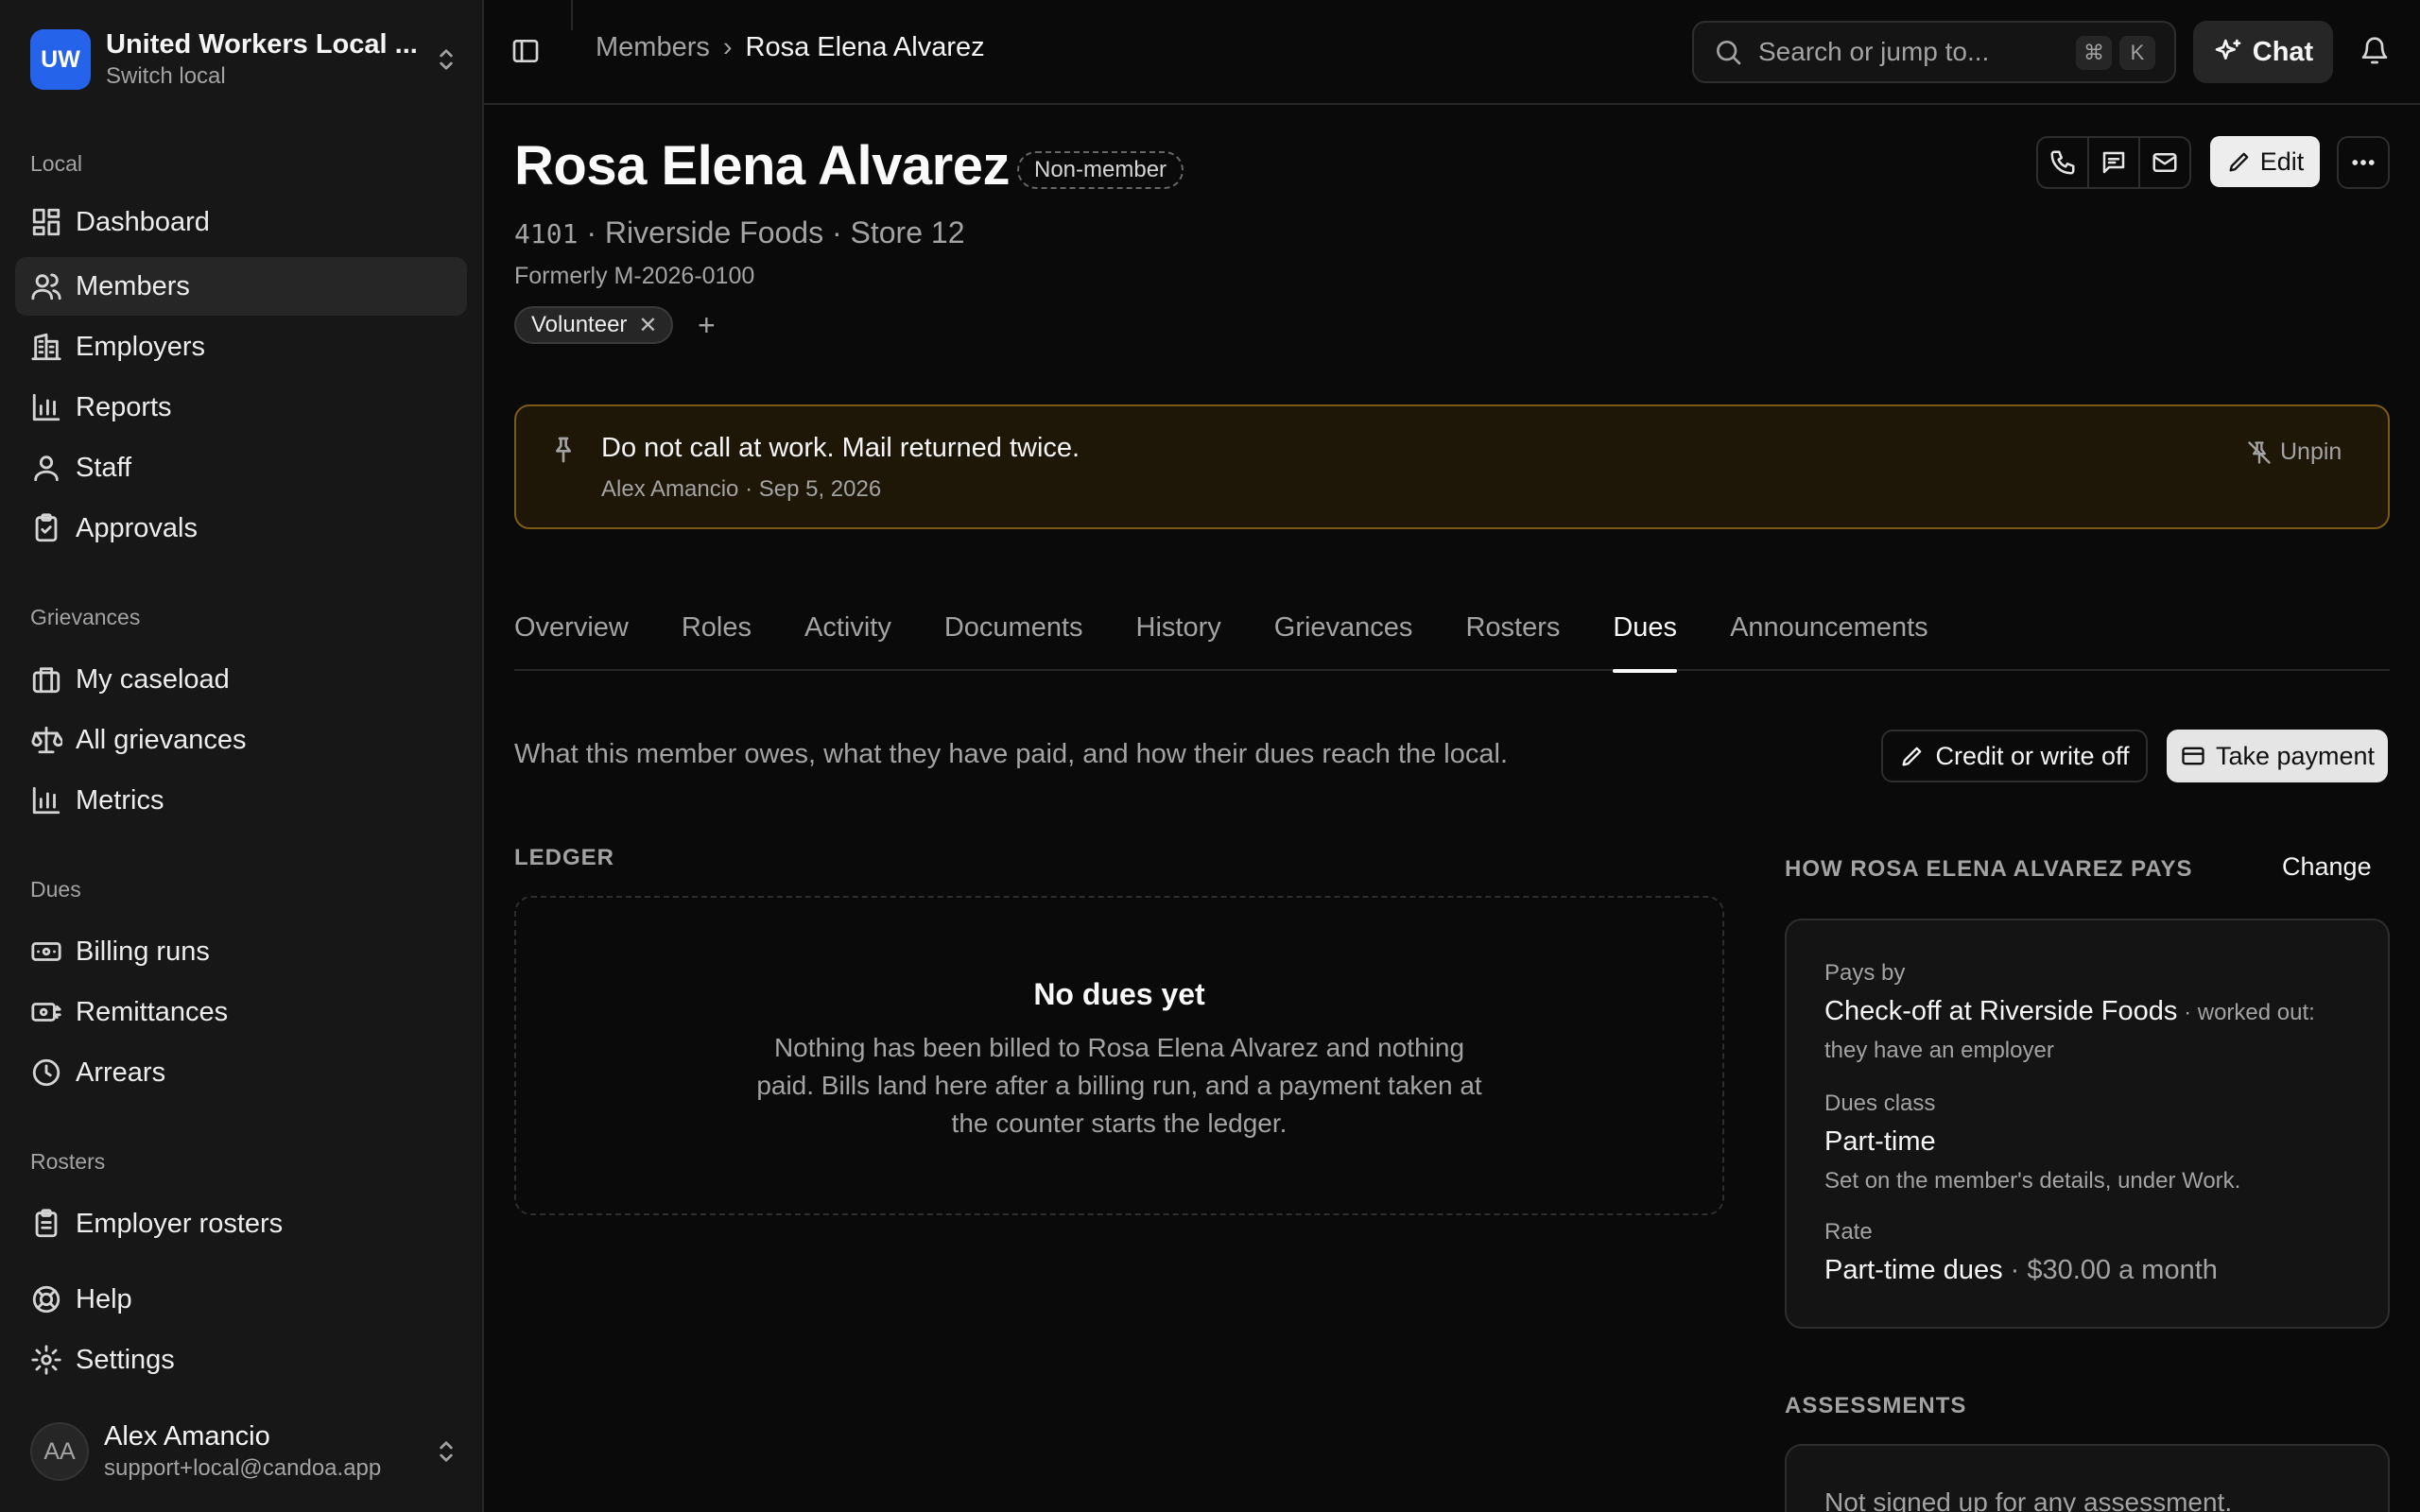 The height and width of the screenshot is (1512, 2420). I want to click on dues-class-value: Part-time, so click(1880, 1141).